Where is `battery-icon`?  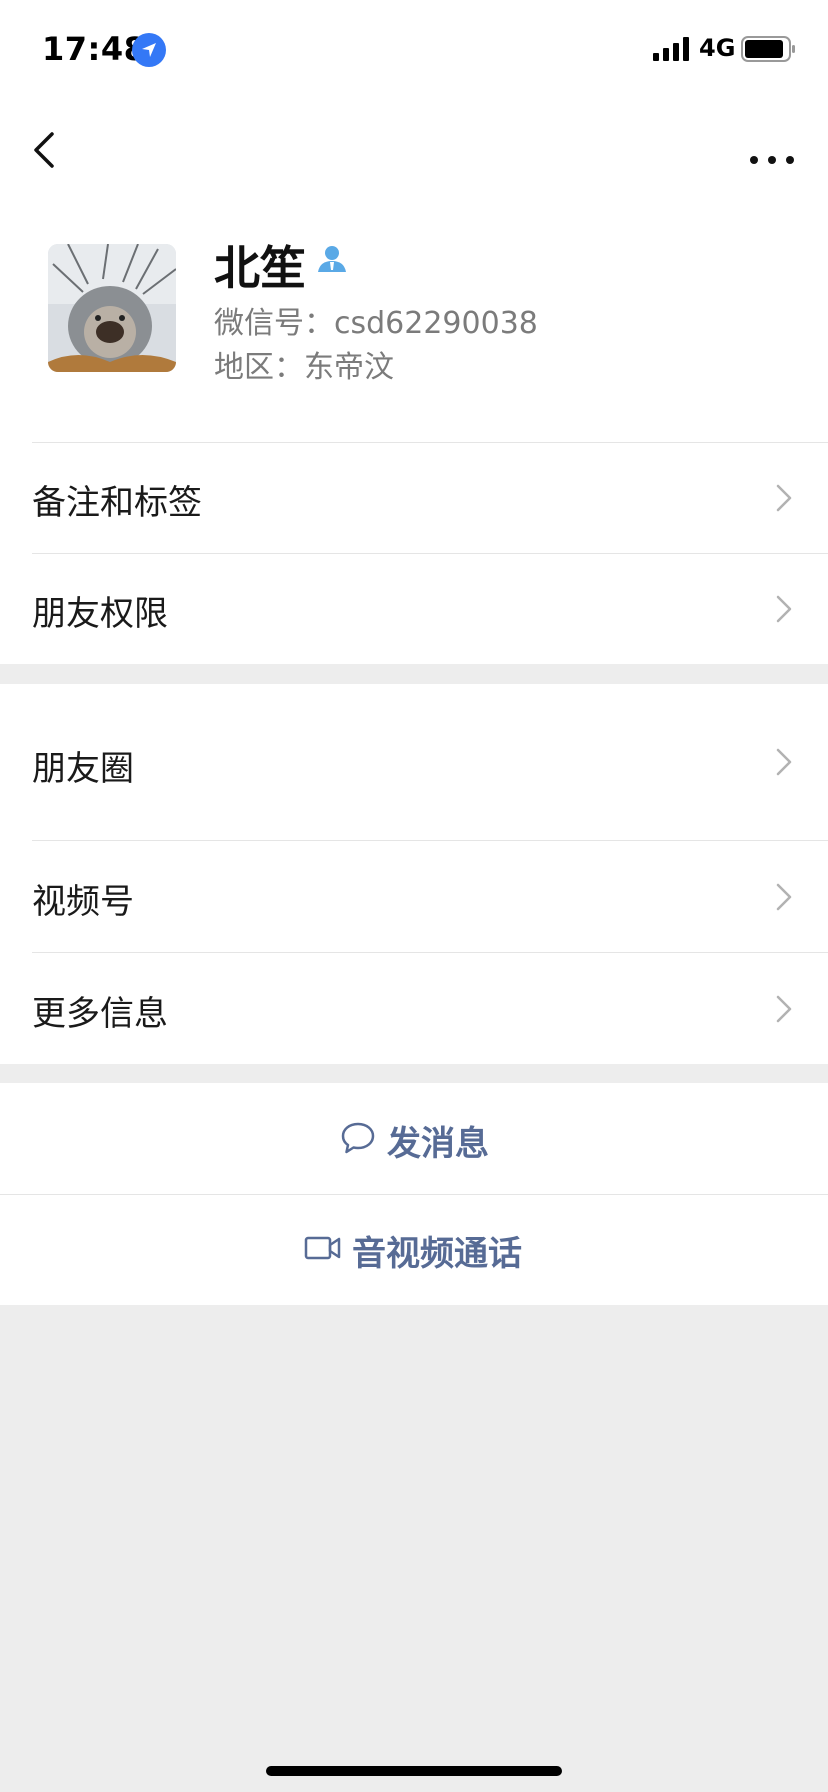 battery-icon is located at coordinates (768, 49).